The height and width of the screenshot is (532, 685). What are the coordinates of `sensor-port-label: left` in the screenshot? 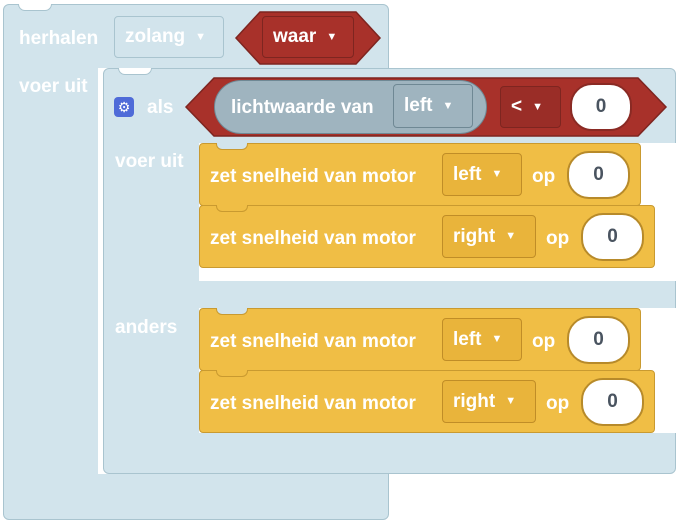 It's located at (418, 105).